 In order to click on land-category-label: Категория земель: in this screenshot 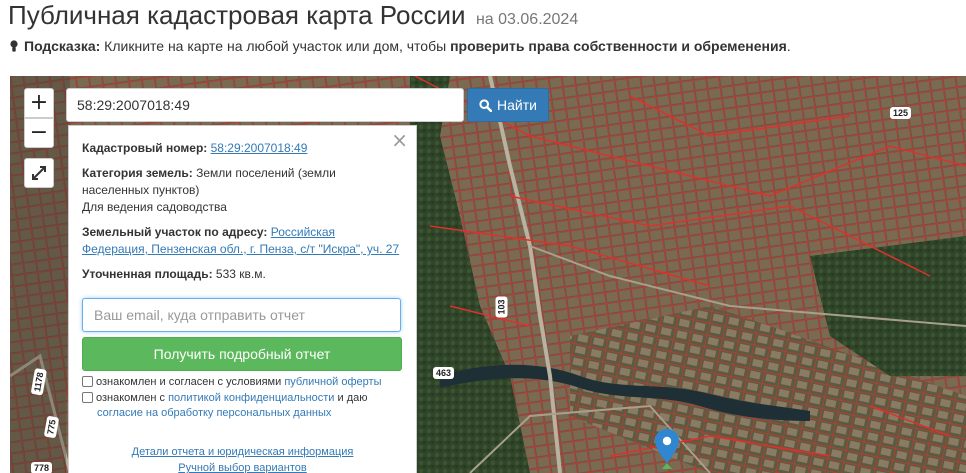, I will do `click(137, 173)`.